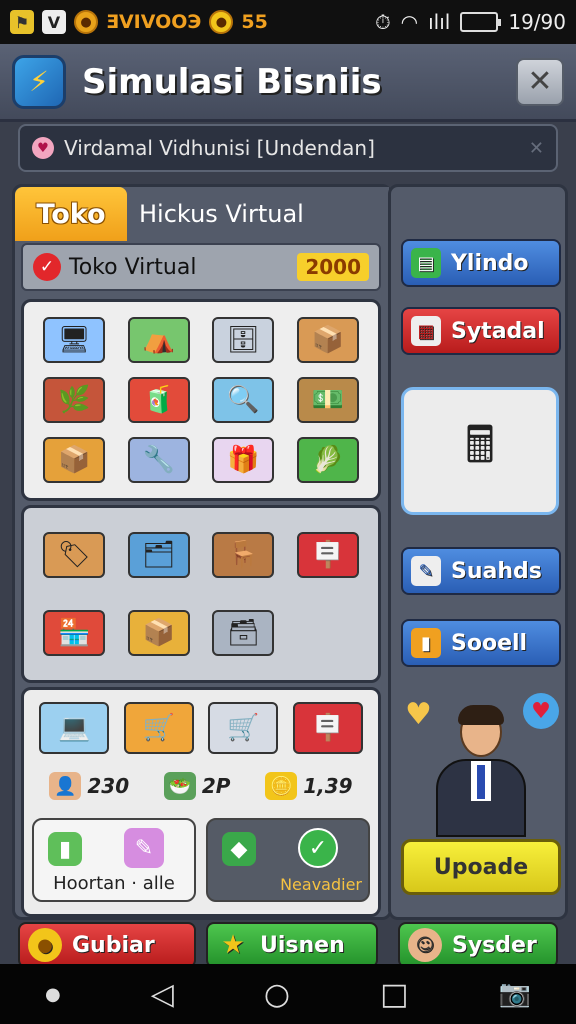 The image size is (576, 1024). I want to click on side-button-sooell: ▮ Sooell, so click(481, 643).